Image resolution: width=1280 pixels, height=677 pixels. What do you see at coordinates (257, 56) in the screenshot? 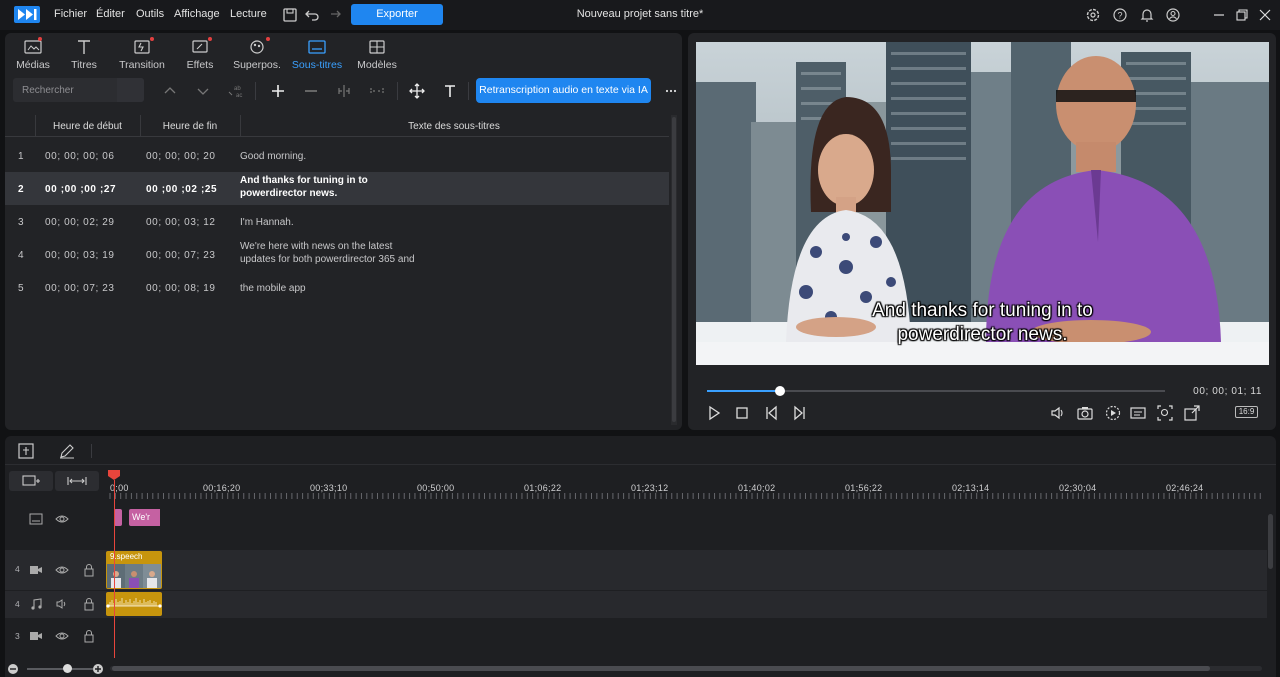
I see `tab-overlay: Superpos.` at bounding box center [257, 56].